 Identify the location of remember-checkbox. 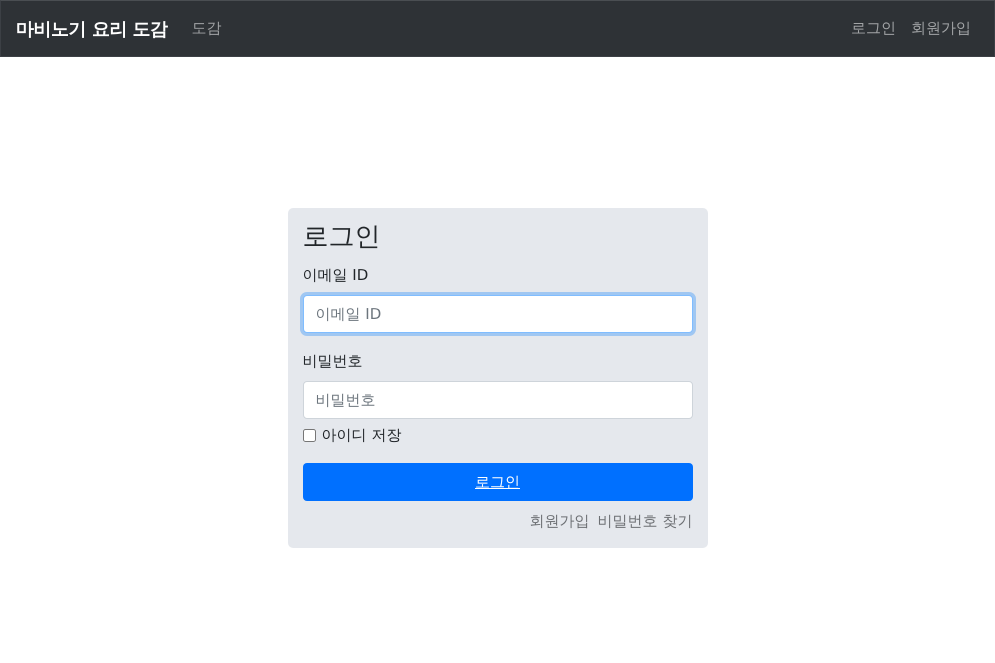
(309, 435).